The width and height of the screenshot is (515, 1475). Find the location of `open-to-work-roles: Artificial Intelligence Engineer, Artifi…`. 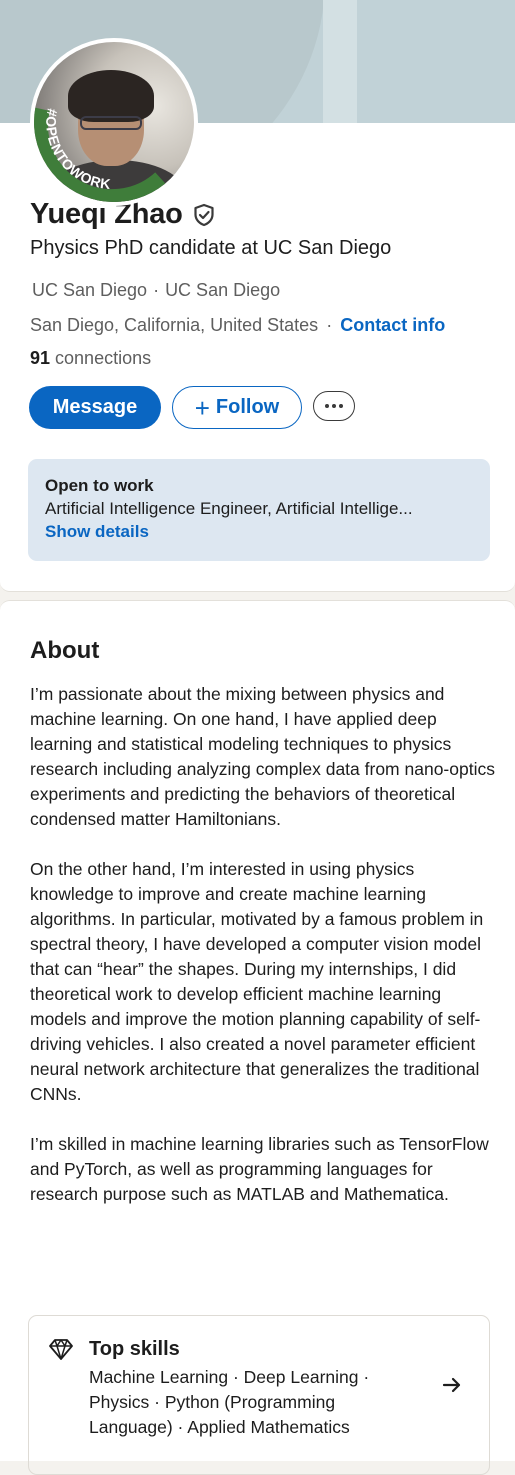

open-to-work-roles: Artificial Intelligence Engineer, Artifi… is located at coordinates (229, 508).